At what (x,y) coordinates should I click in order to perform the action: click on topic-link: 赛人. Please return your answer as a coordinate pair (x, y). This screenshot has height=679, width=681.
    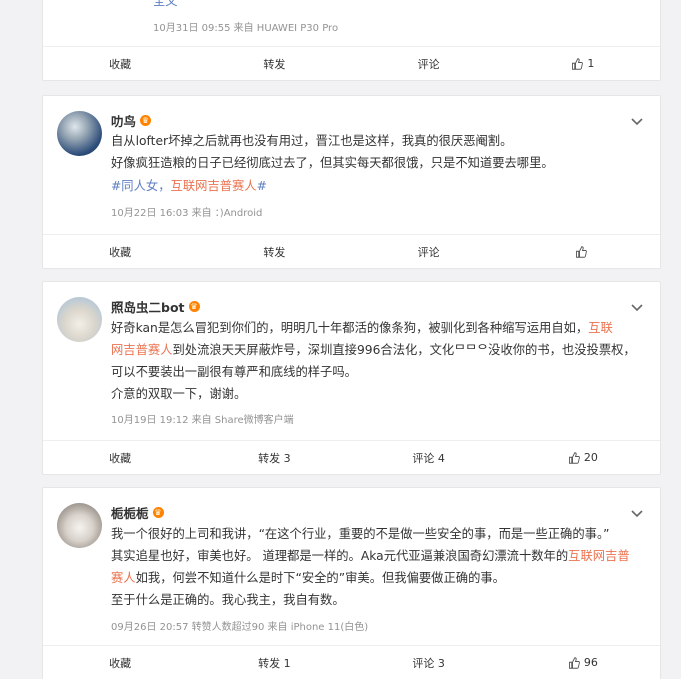
    Looking at the image, I should click on (123, 578).